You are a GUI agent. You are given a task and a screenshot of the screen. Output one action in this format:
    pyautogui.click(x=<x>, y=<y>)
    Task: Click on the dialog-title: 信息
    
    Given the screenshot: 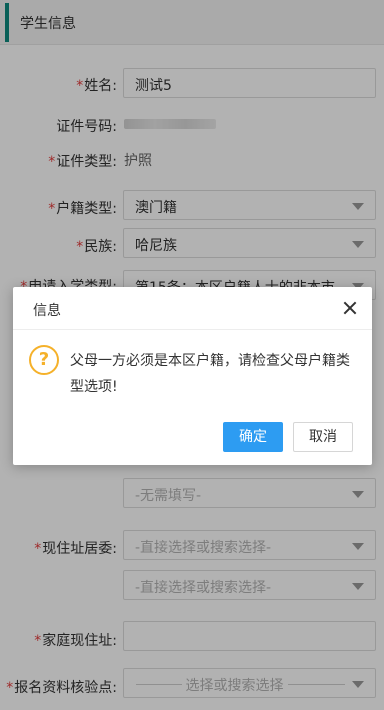 What is the action you would take?
    pyautogui.click(x=47, y=311)
    